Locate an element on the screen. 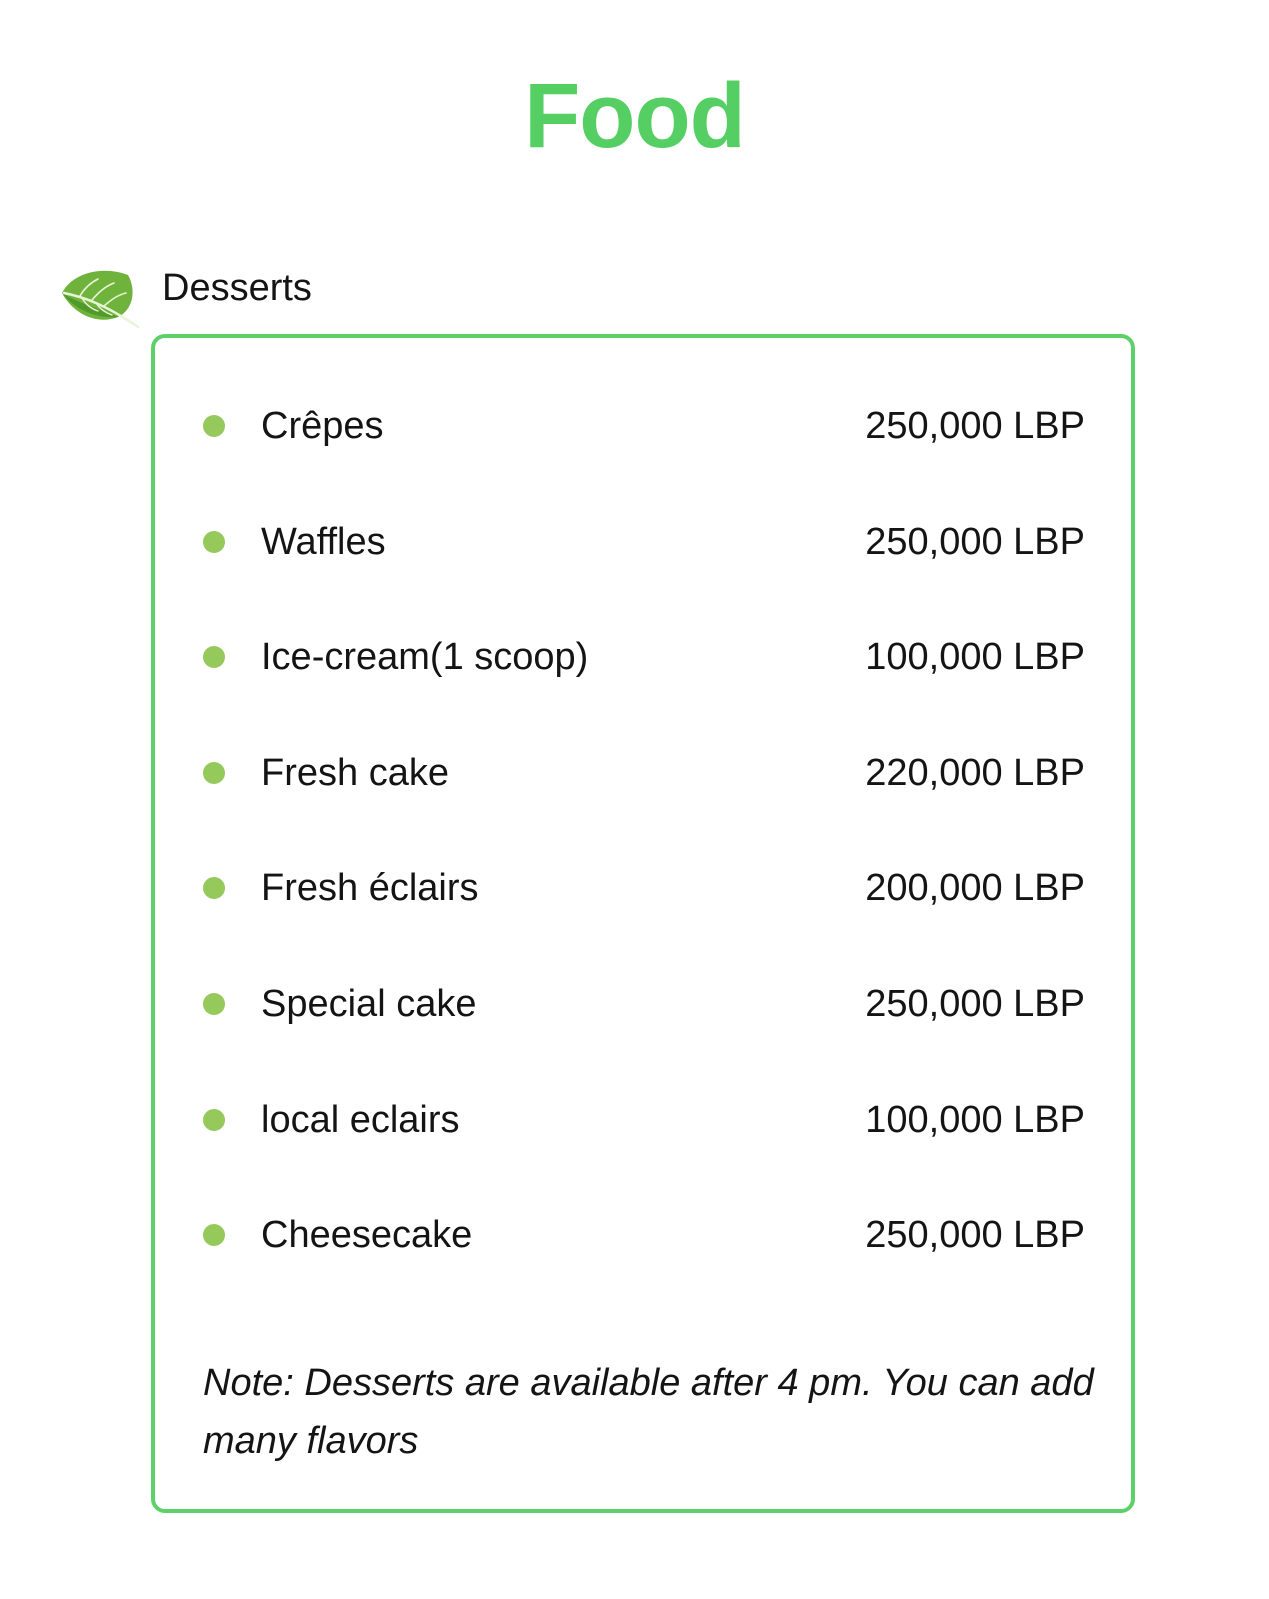 The height and width of the screenshot is (1599, 1269). menu-item: Cheesecake 250,000 LBP is located at coordinates (643, 1235).